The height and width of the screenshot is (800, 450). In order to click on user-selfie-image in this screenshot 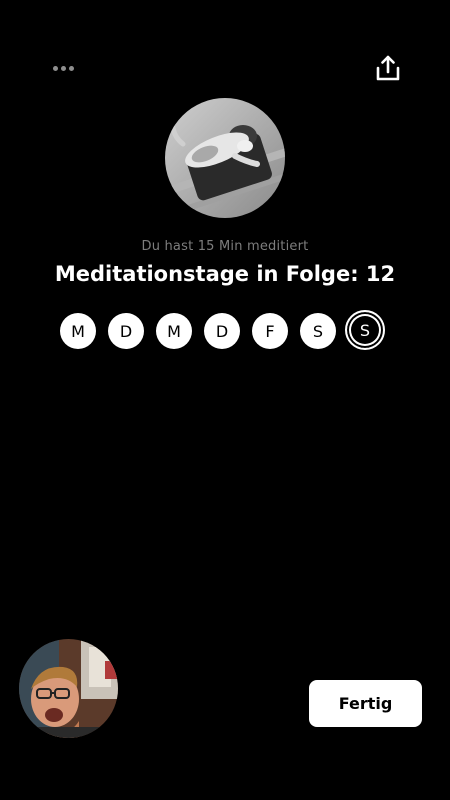, I will do `click(68, 688)`.